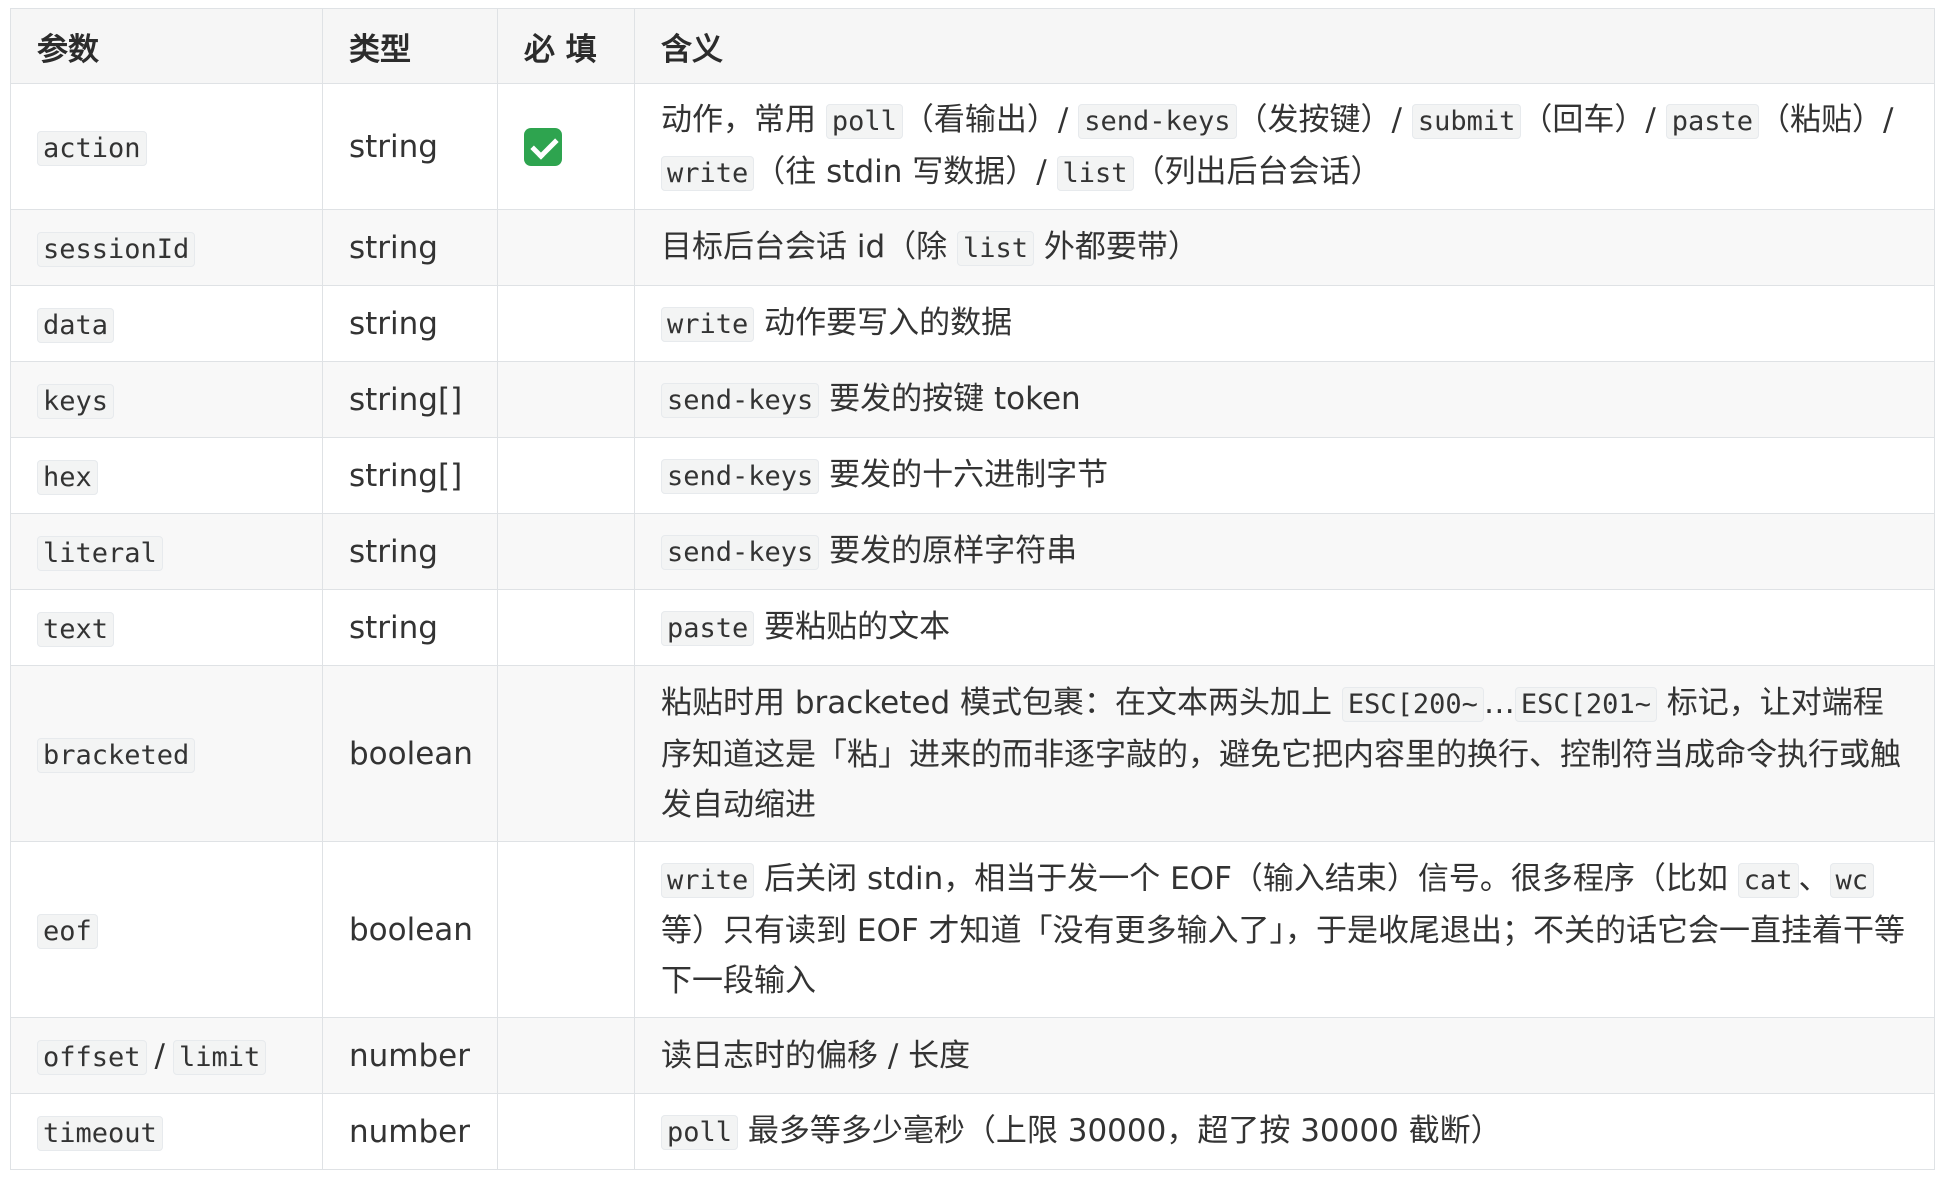 The height and width of the screenshot is (1180, 1942). I want to click on param-cell: hex, so click(166, 475).